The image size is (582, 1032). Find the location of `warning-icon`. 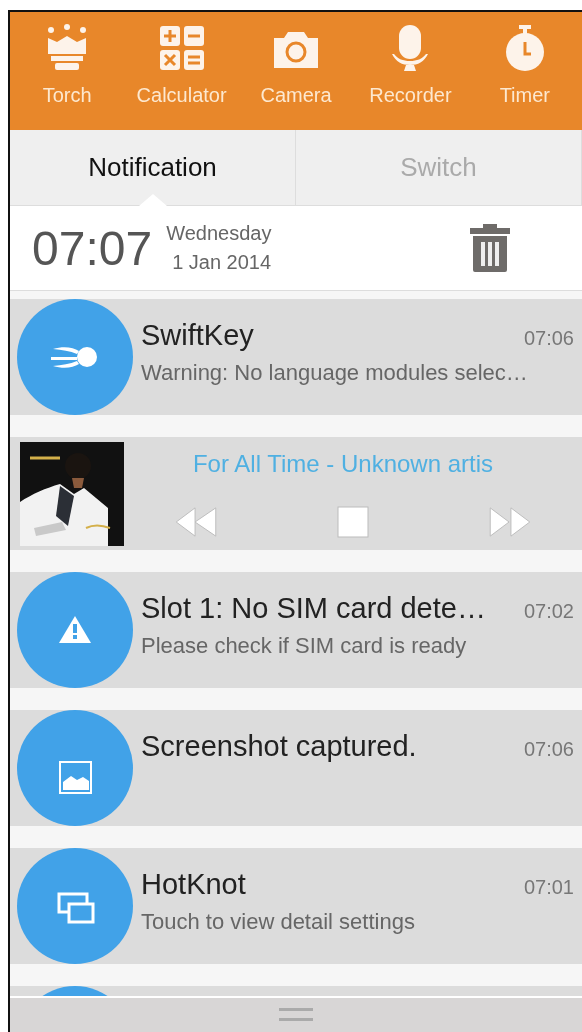

warning-icon is located at coordinates (75, 630).